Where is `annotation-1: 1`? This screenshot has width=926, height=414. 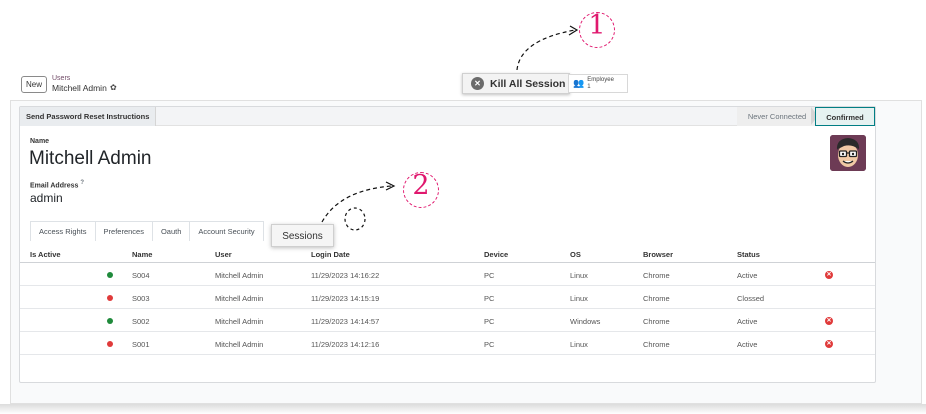
annotation-1: 1 is located at coordinates (597, 25).